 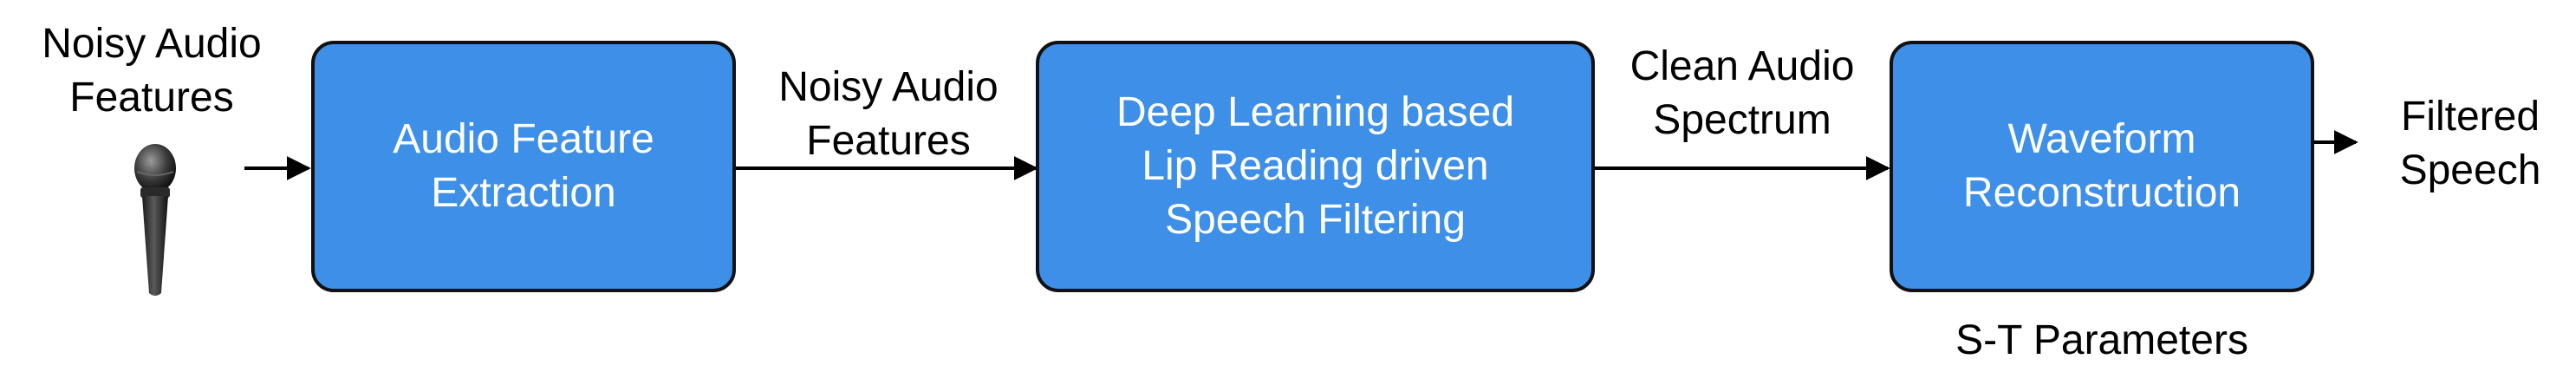 I want to click on edge-label-line: Noisy Audio, so click(x=888, y=87).